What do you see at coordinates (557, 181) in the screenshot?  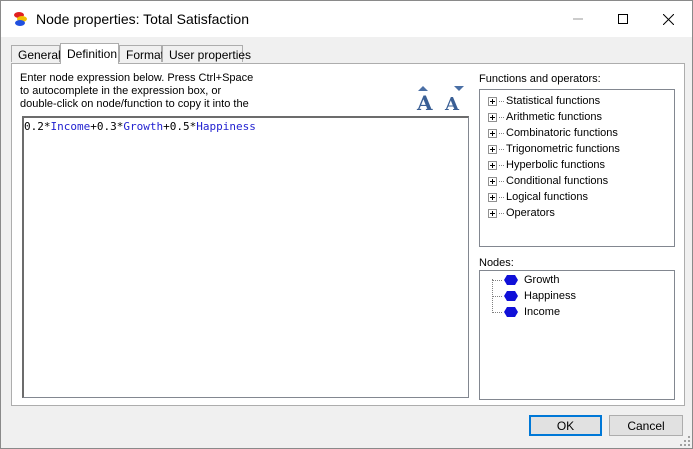 I see `function-category-label: Conditional functions` at bounding box center [557, 181].